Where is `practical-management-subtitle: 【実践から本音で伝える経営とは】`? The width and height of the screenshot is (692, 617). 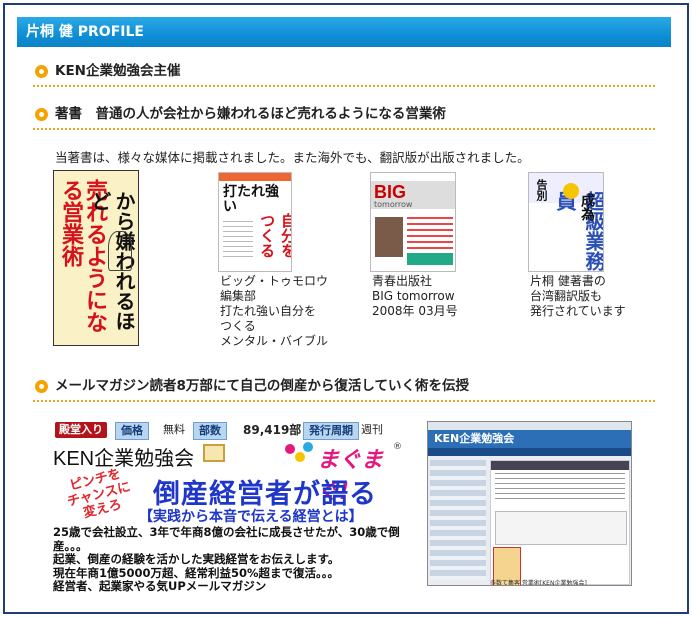 practical-management-subtitle: 【実践から本音で伝える経営とは】 is located at coordinates (251, 517).